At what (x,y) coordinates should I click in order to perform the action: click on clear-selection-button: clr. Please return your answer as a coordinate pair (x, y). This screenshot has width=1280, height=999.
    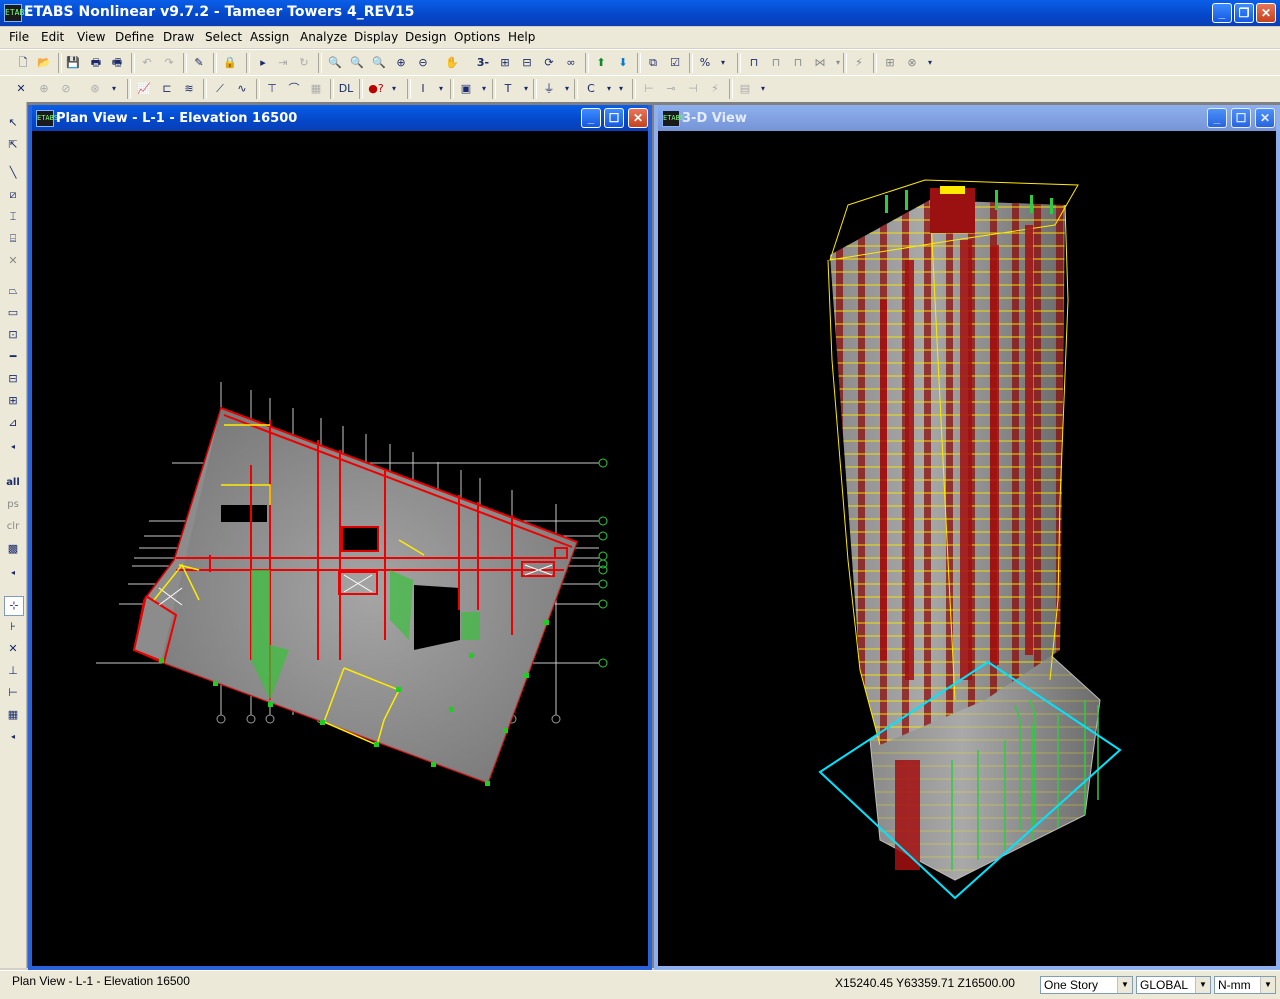
    Looking at the image, I should click on (13, 527).